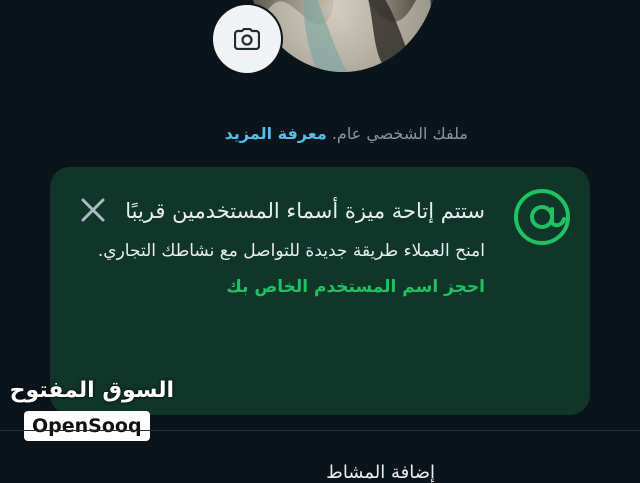 The width and height of the screenshot is (640, 483). I want to click on profile-visibility-info: ملفك الشخصي عام. معرفة المزيد, so click(346, 133).